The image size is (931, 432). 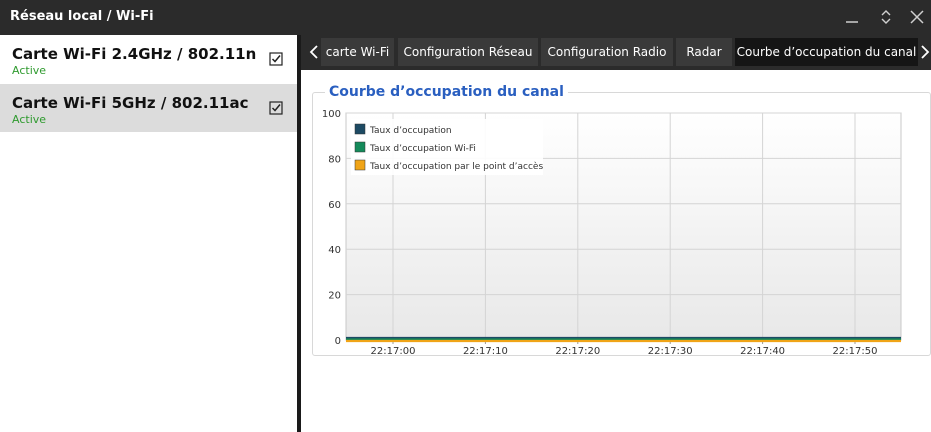 I want to click on x-tick-label: 22:17:00, so click(x=393, y=351).